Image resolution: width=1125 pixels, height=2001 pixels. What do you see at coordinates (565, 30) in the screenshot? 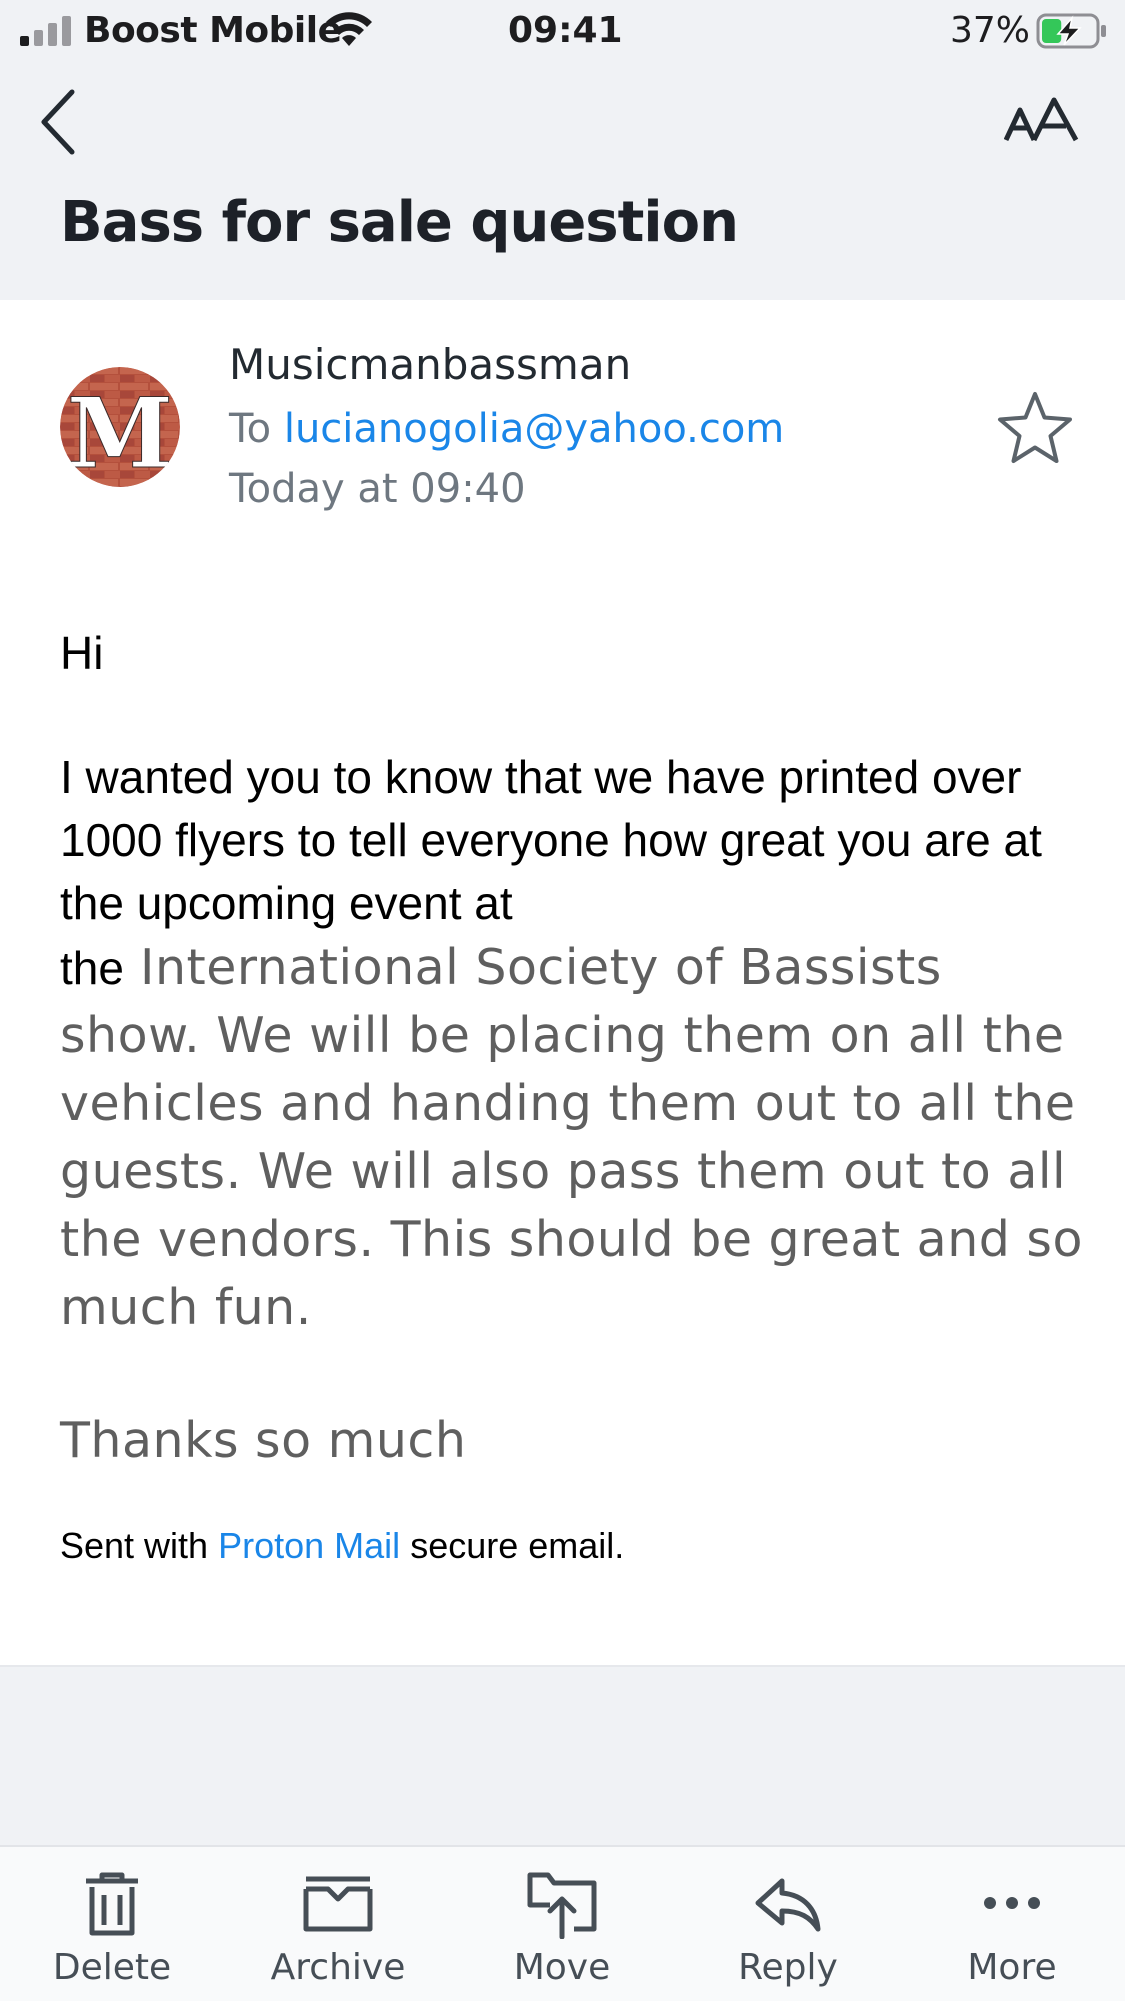
I see `status-clock: 09:41` at bounding box center [565, 30].